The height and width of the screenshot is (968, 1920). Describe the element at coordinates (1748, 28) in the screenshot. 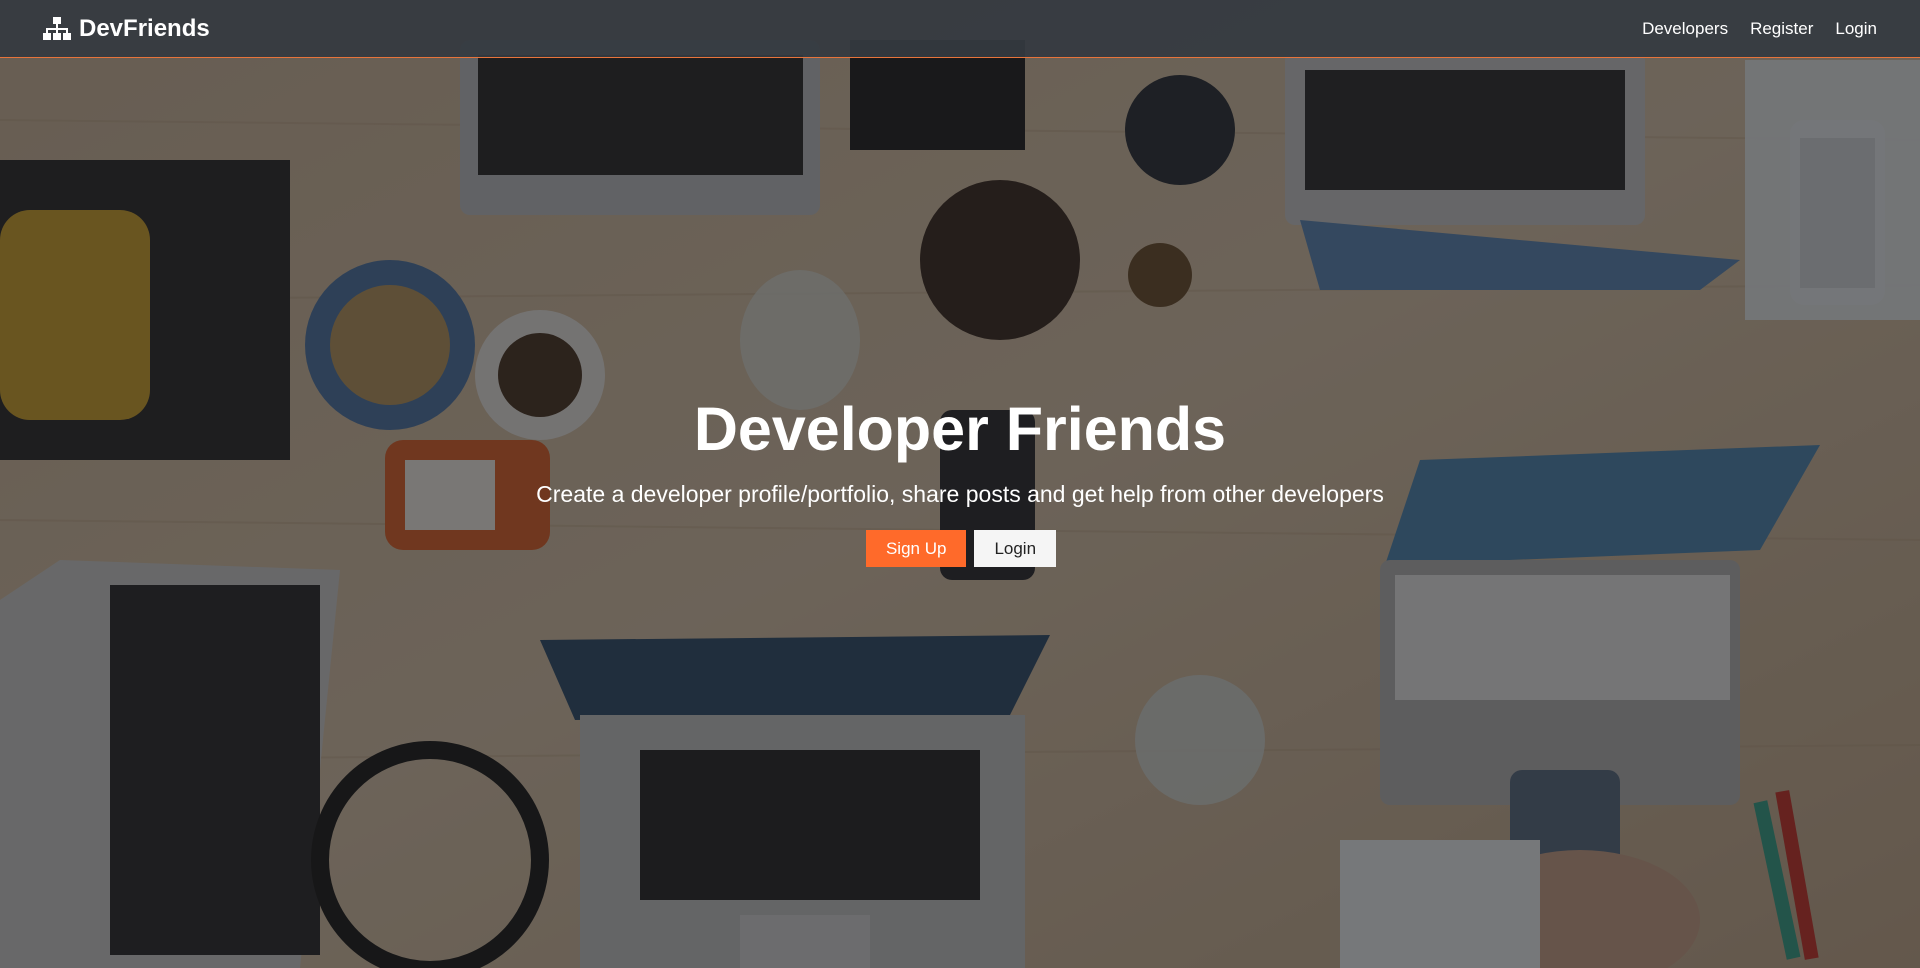

I see `nav-links: Developers Register Login` at that location.